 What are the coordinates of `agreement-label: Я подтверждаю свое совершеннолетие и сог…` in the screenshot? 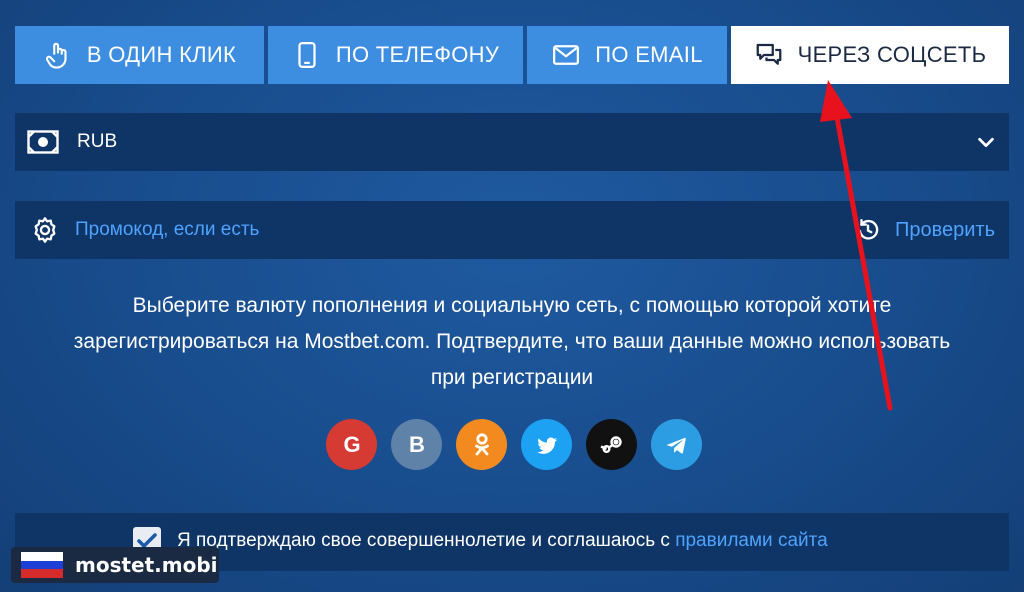 It's located at (426, 540).